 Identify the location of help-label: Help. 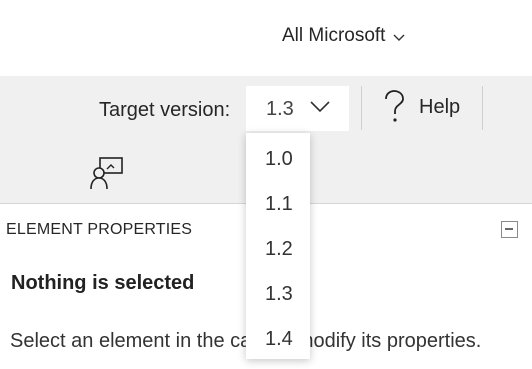
(440, 106).